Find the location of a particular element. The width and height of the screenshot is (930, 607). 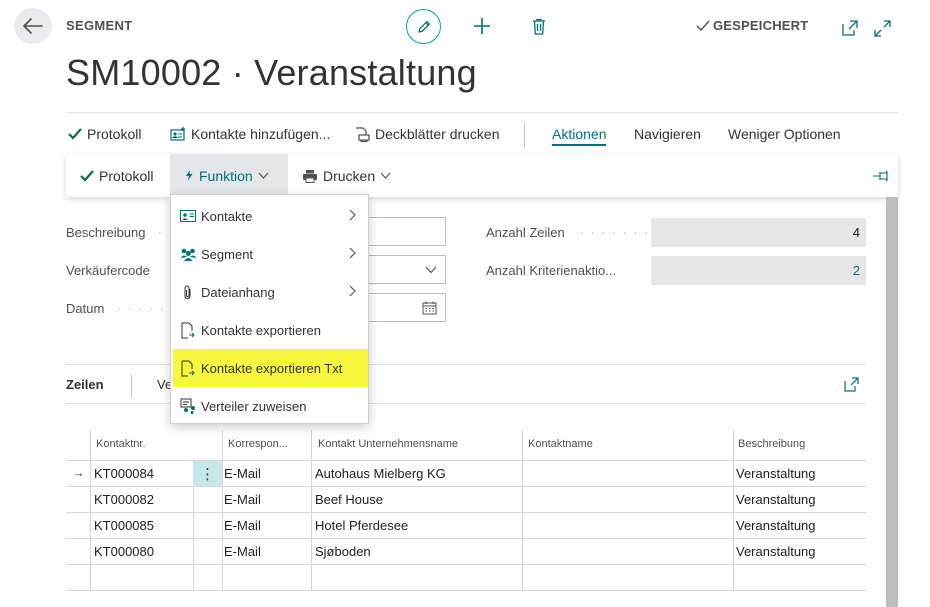

expand-icon is located at coordinates (882, 28).